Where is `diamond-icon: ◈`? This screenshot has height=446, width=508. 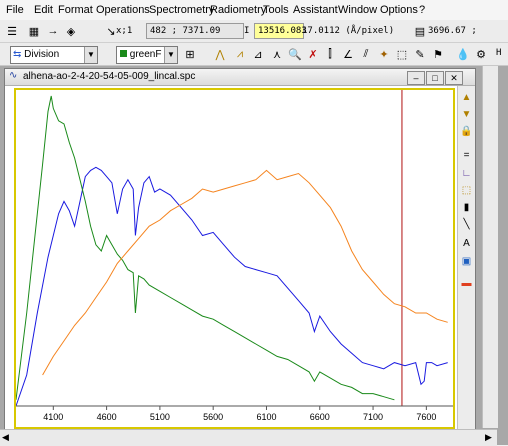 diamond-icon: ◈ is located at coordinates (71, 31).